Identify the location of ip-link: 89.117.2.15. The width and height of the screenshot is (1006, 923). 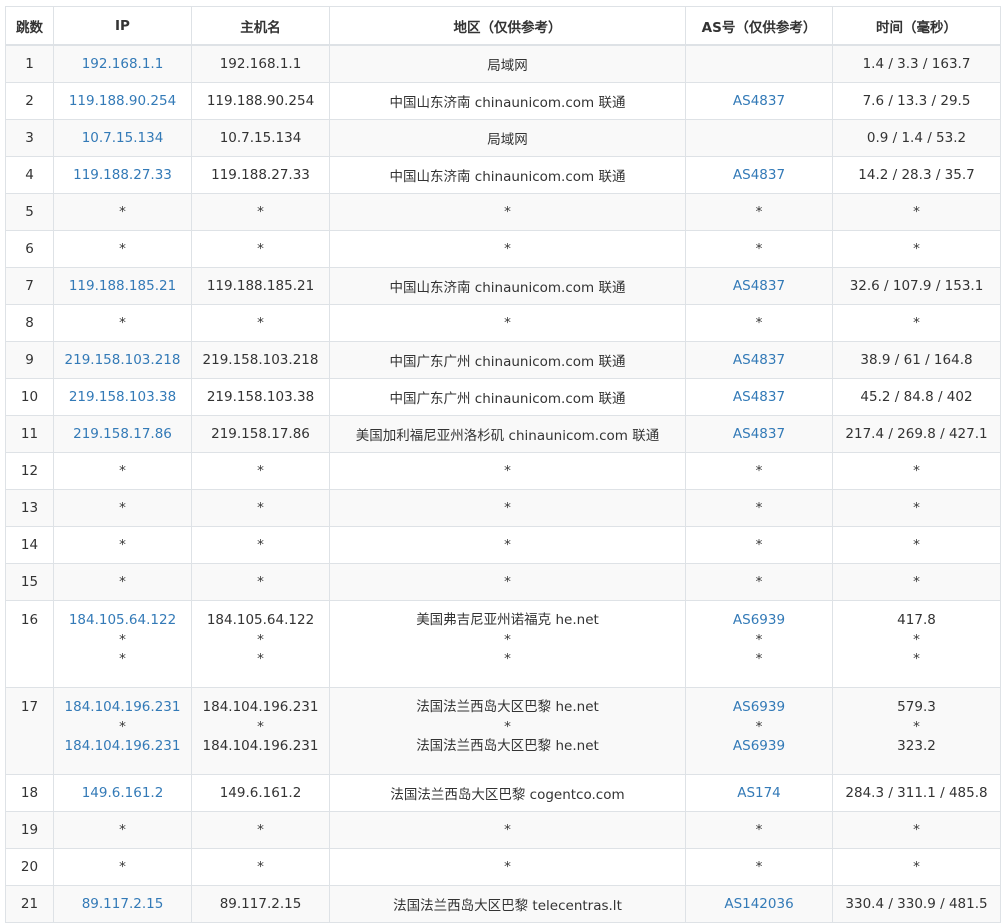
(122, 904).